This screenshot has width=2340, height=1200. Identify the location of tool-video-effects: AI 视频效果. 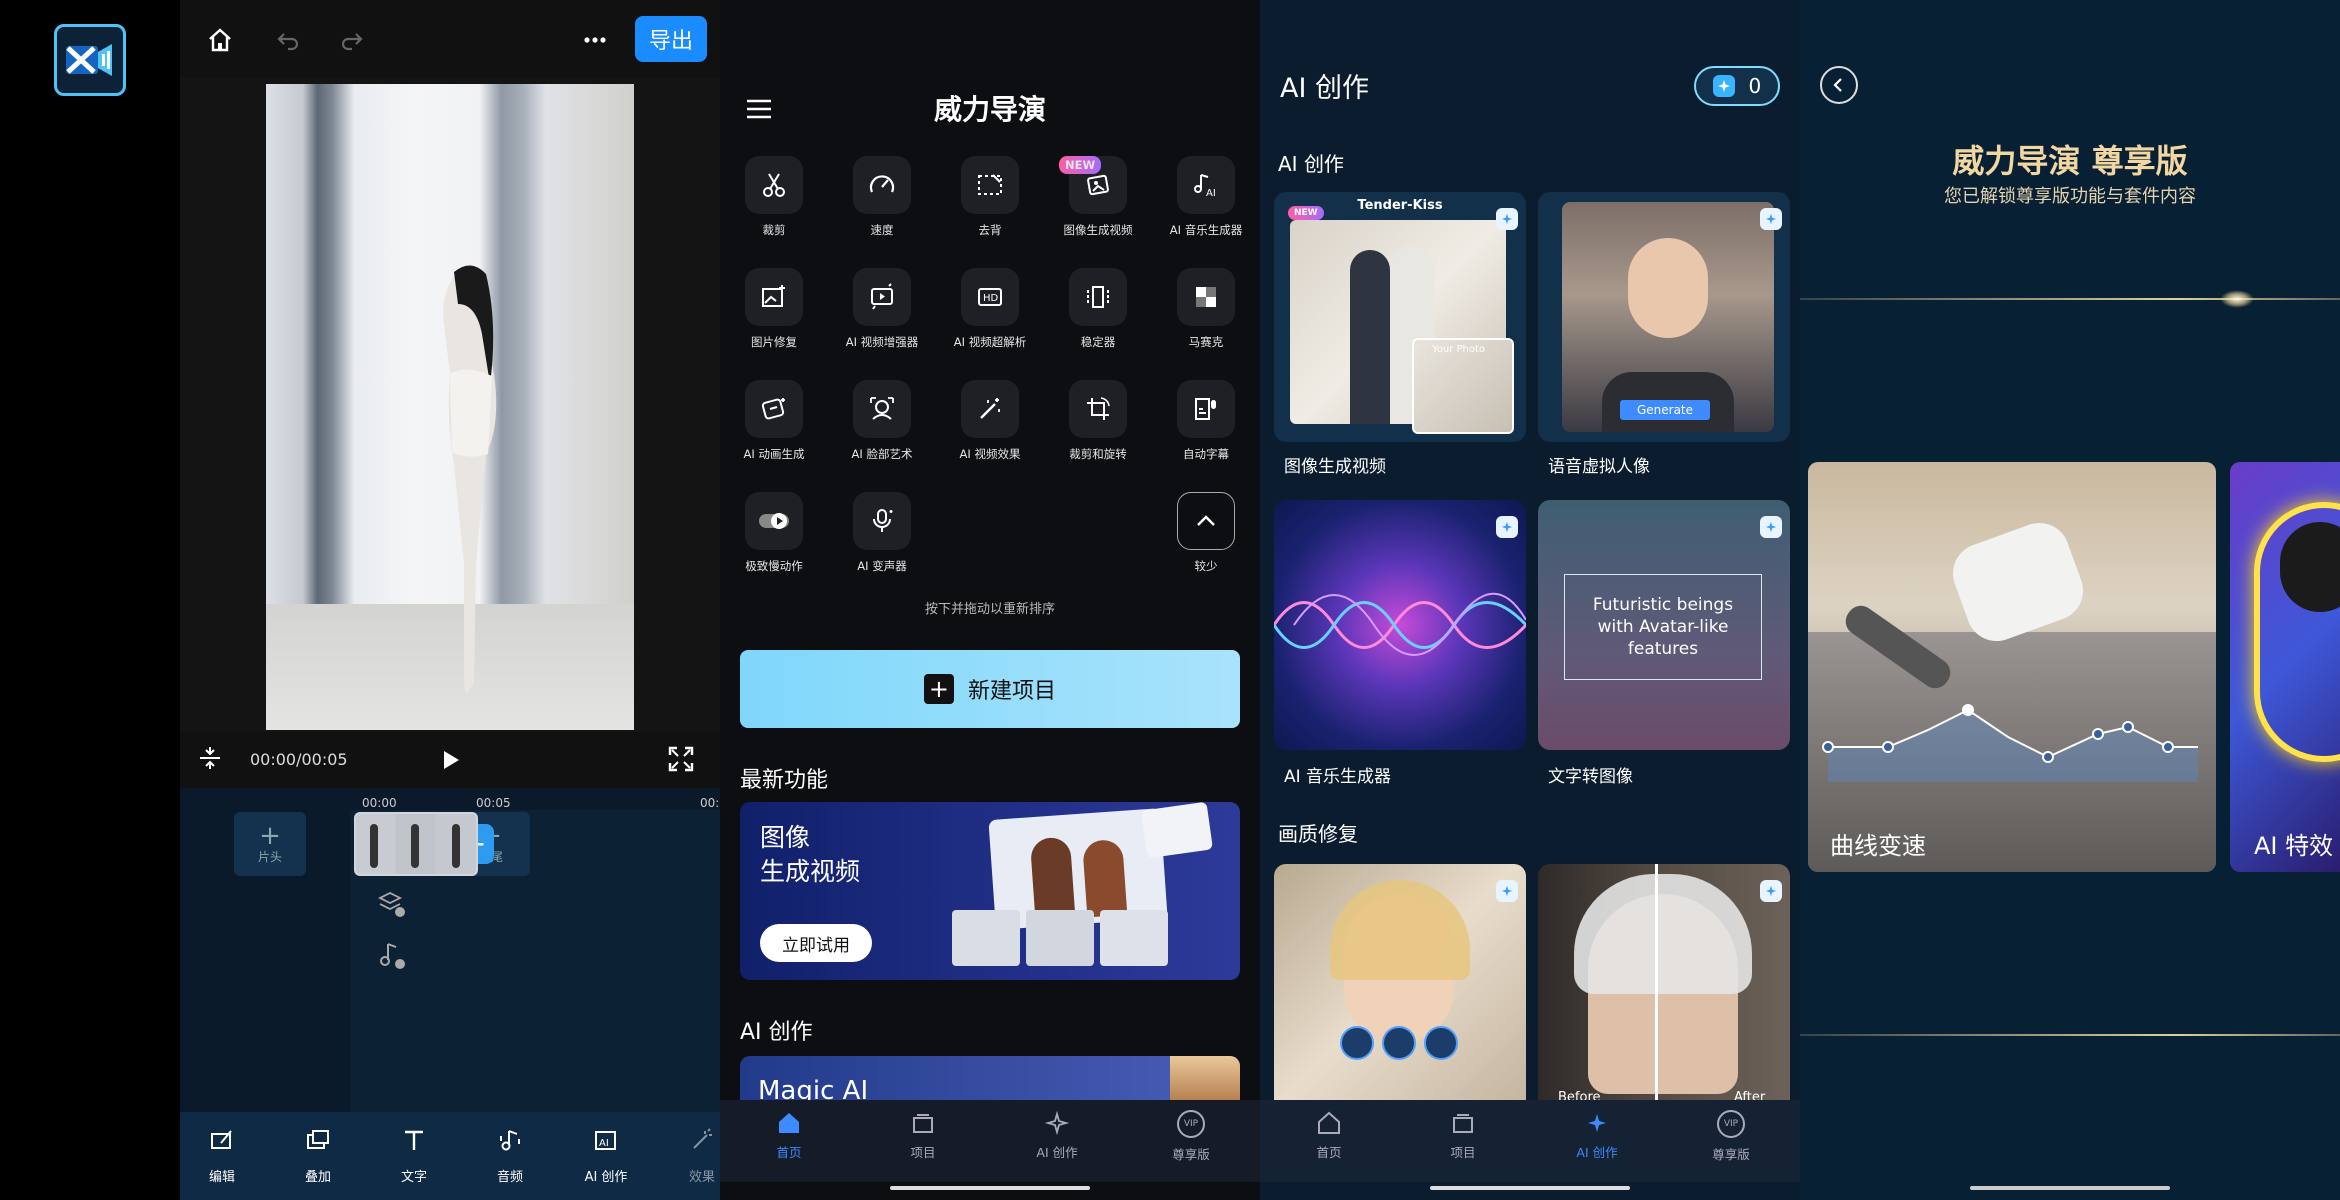
(990, 435).